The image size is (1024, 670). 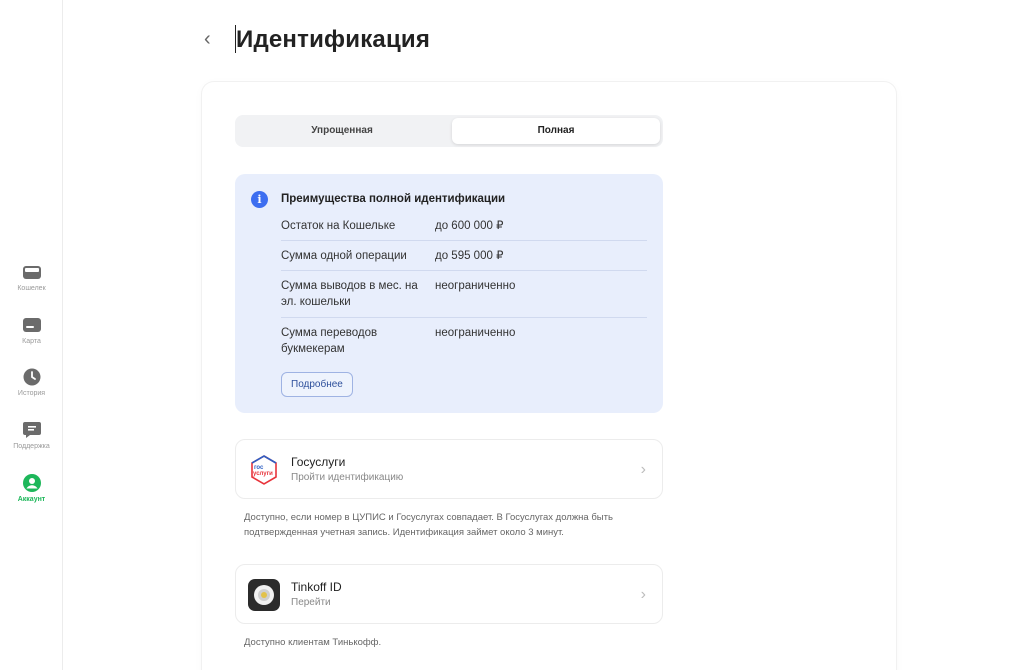 I want to click on identification-type-switch: Упрощенная Полная, so click(x=449, y=131).